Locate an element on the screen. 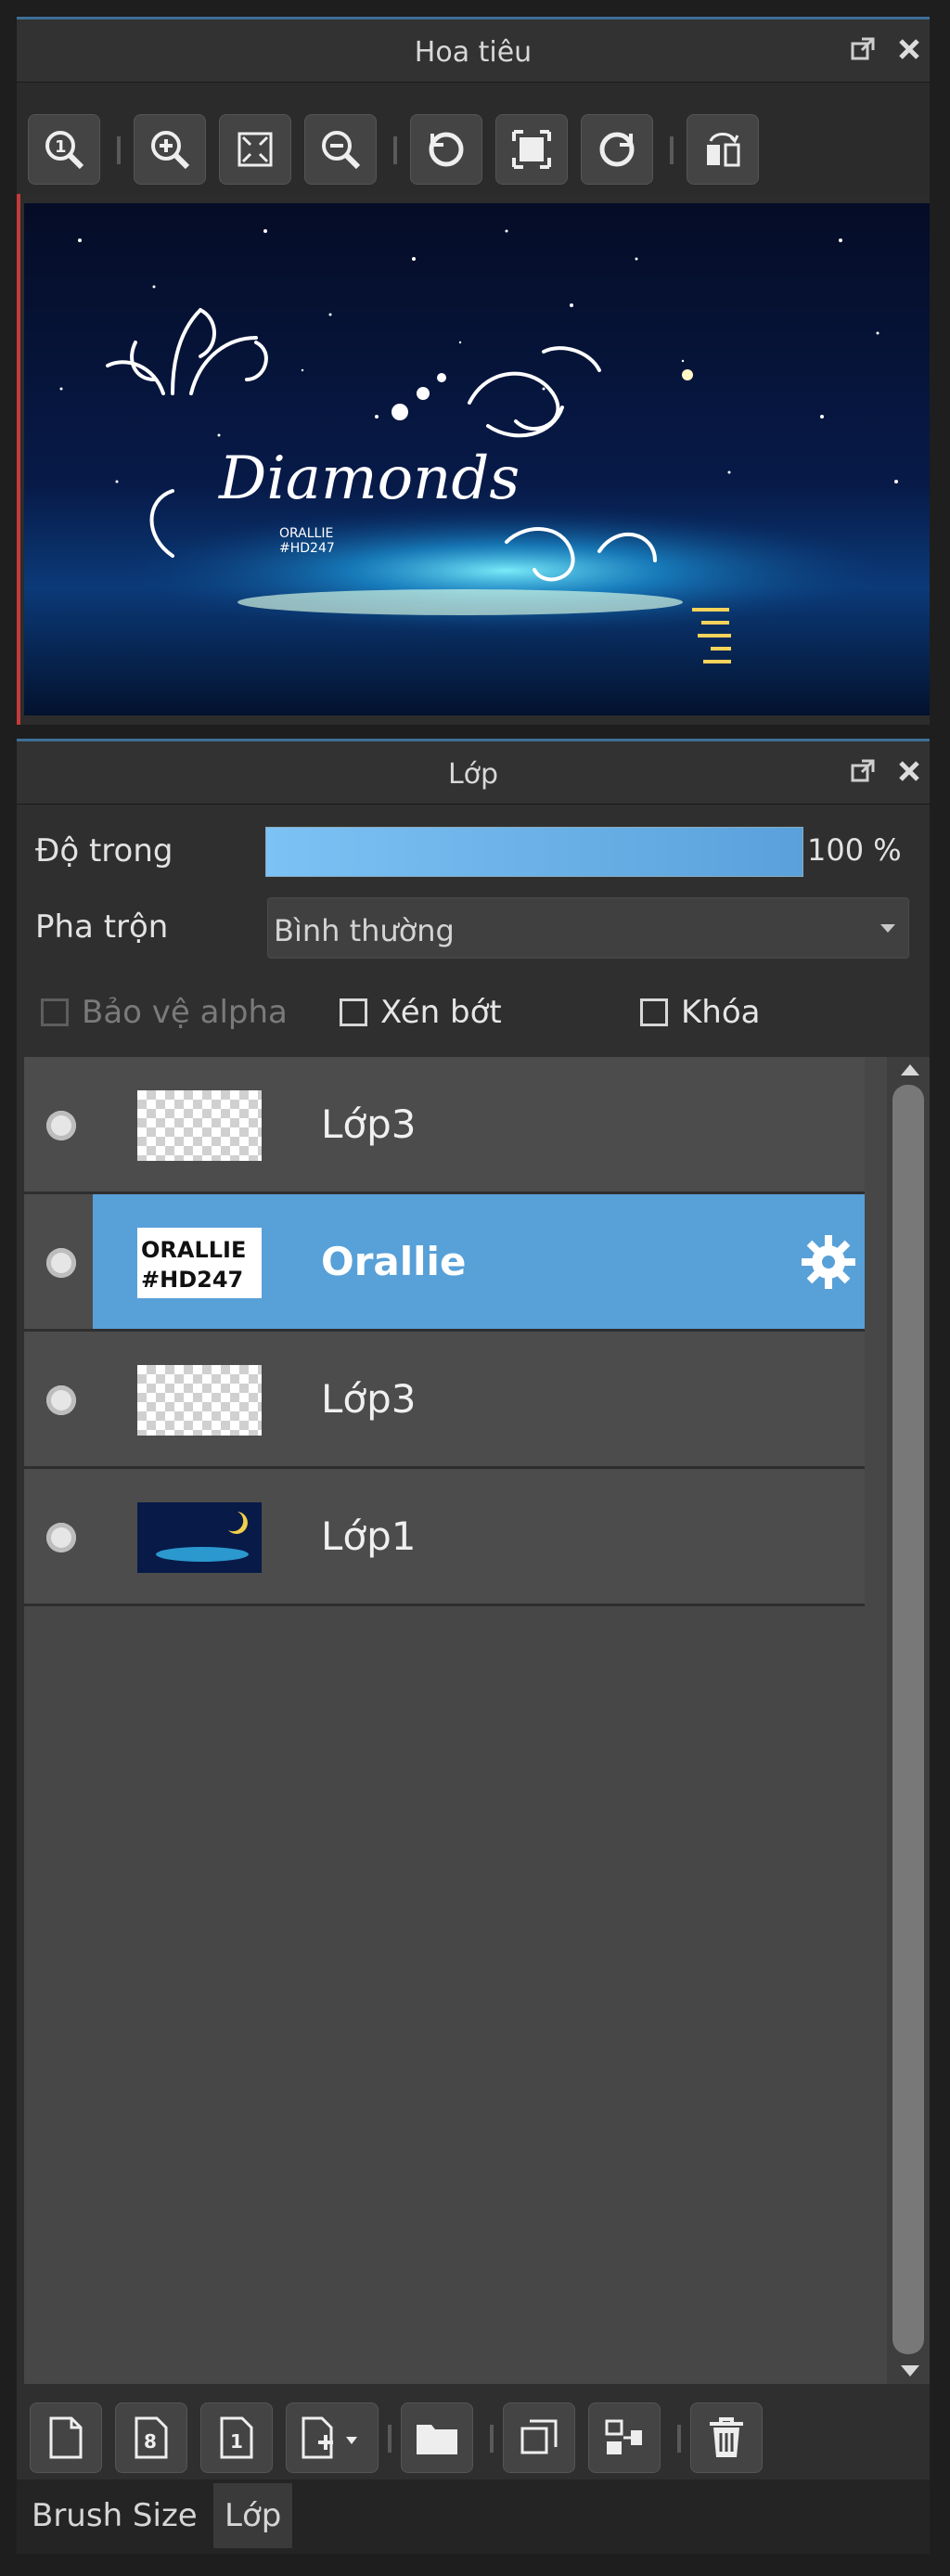  scroll-down-icon is located at coordinates (910, 2370).